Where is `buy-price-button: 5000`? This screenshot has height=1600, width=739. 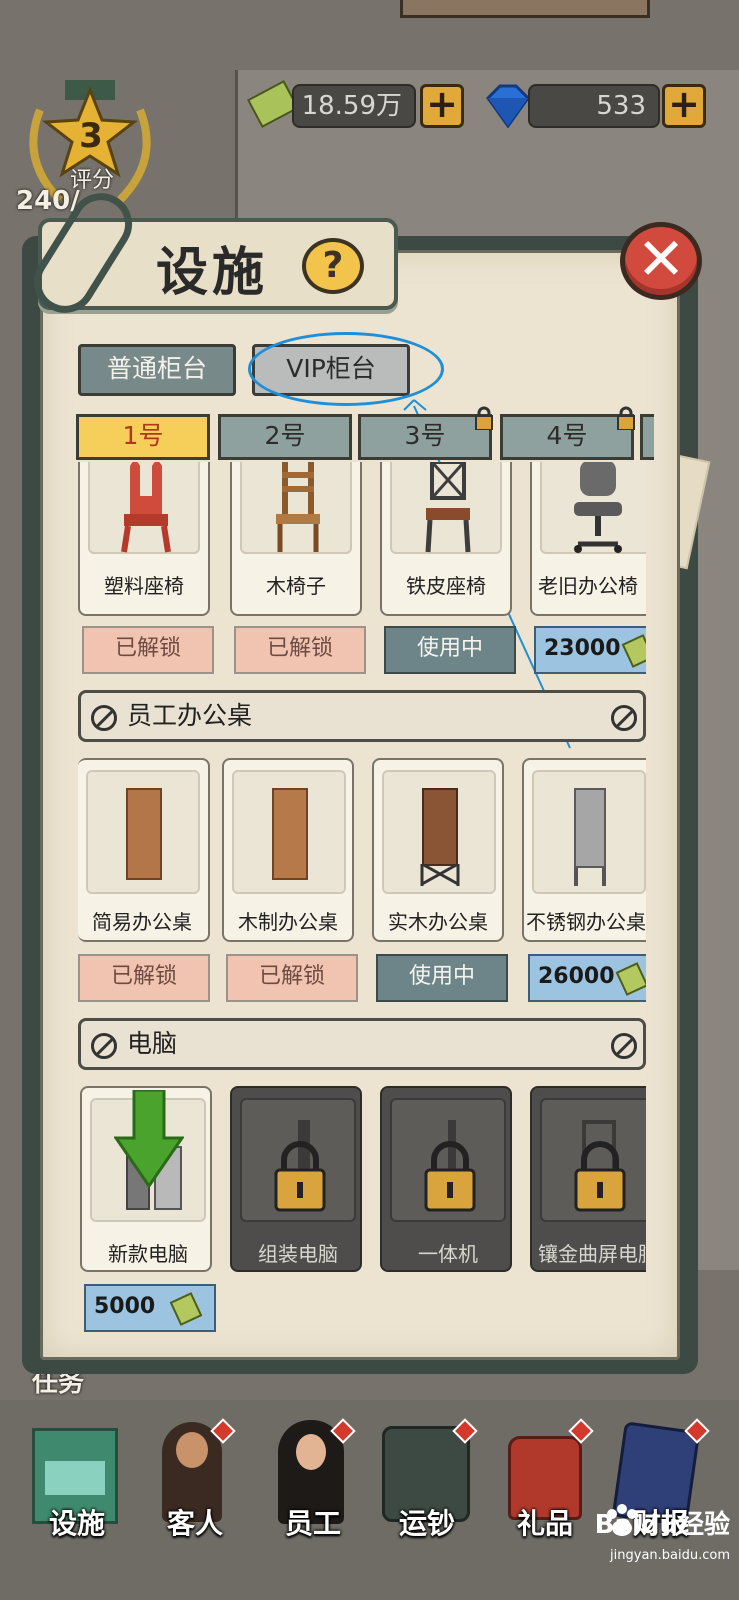 buy-price-button: 5000 is located at coordinates (150, 1308).